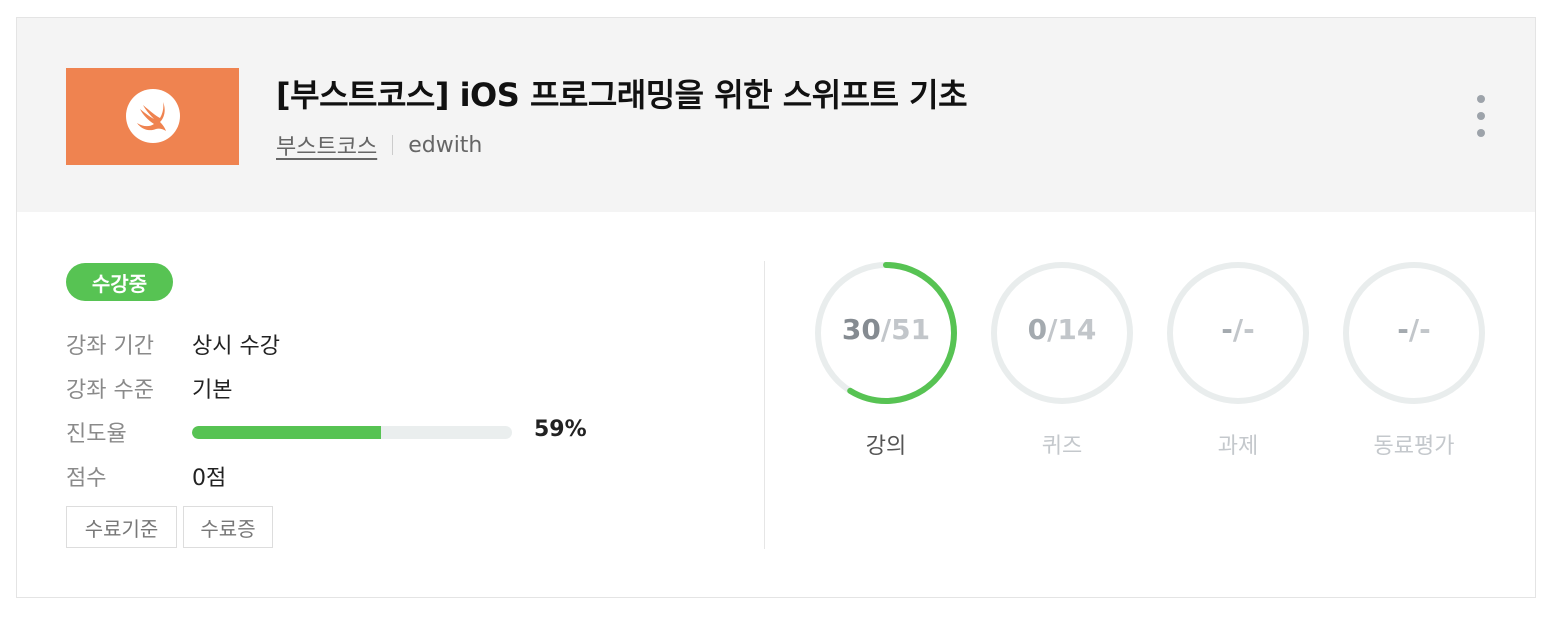 This screenshot has height=632, width=1568. I want to click on completion-criteria-button: 수료기준, so click(121, 527).